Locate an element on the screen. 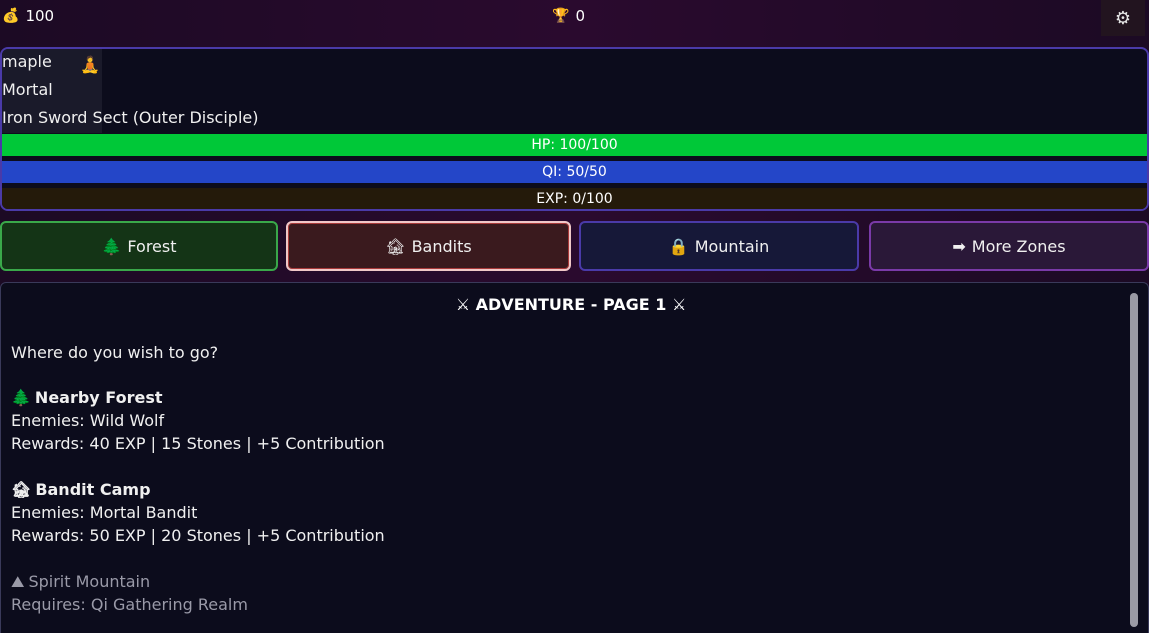 This screenshot has height=633, width=1149. qi-bar-label: QI: 50/50 is located at coordinates (574, 172).